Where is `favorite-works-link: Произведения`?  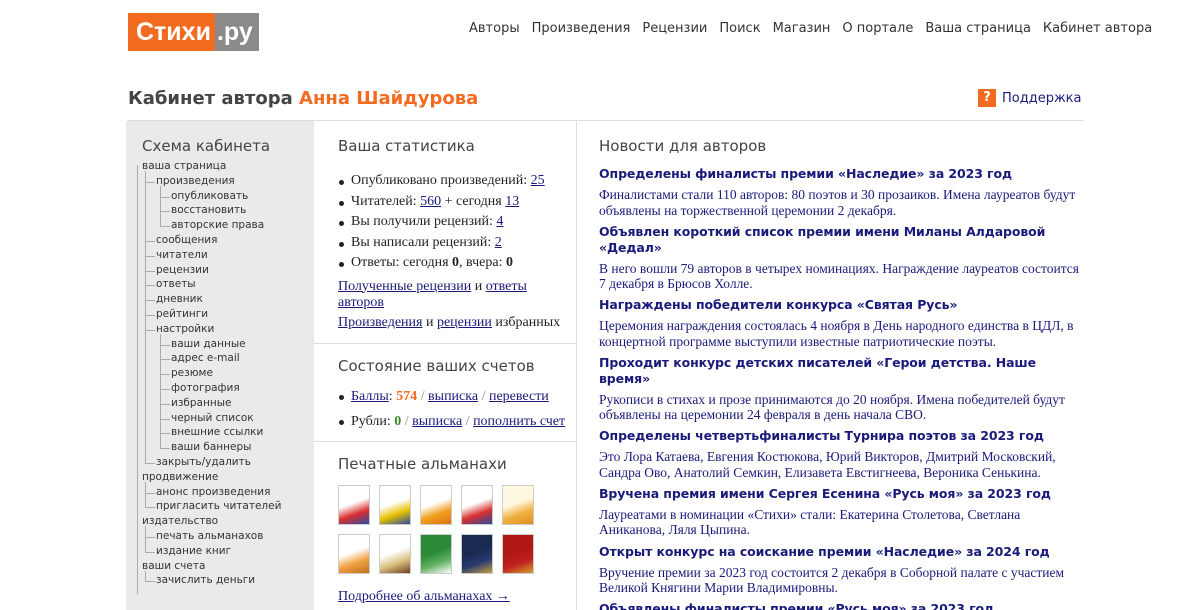 favorite-works-link: Произведения is located at coordinates (380, 322).